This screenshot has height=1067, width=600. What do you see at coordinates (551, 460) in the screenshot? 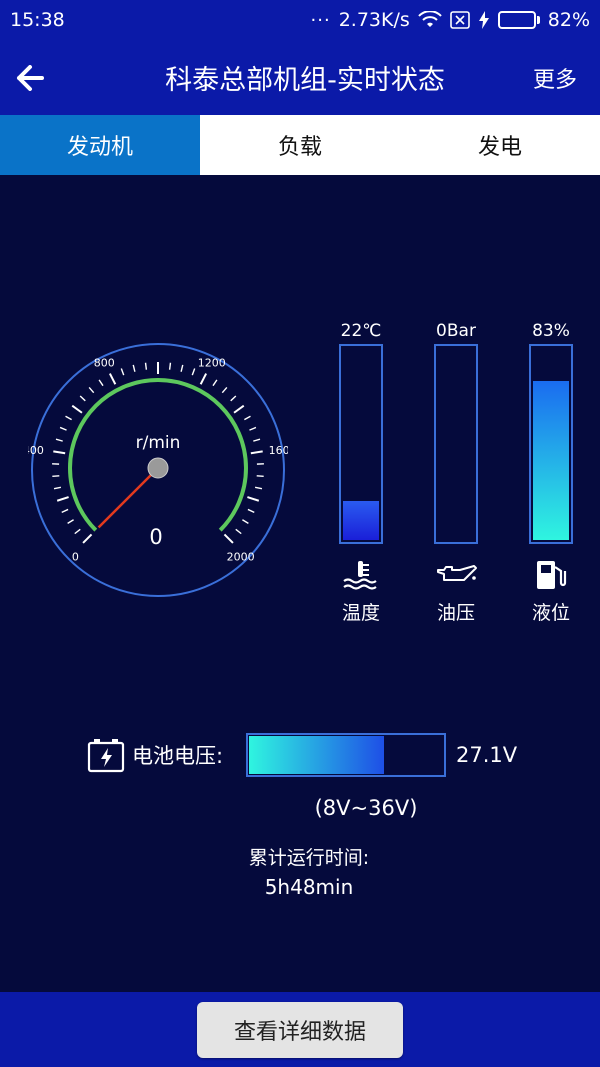
I see `fuel-level-fill` at bounding box center [551, 460].